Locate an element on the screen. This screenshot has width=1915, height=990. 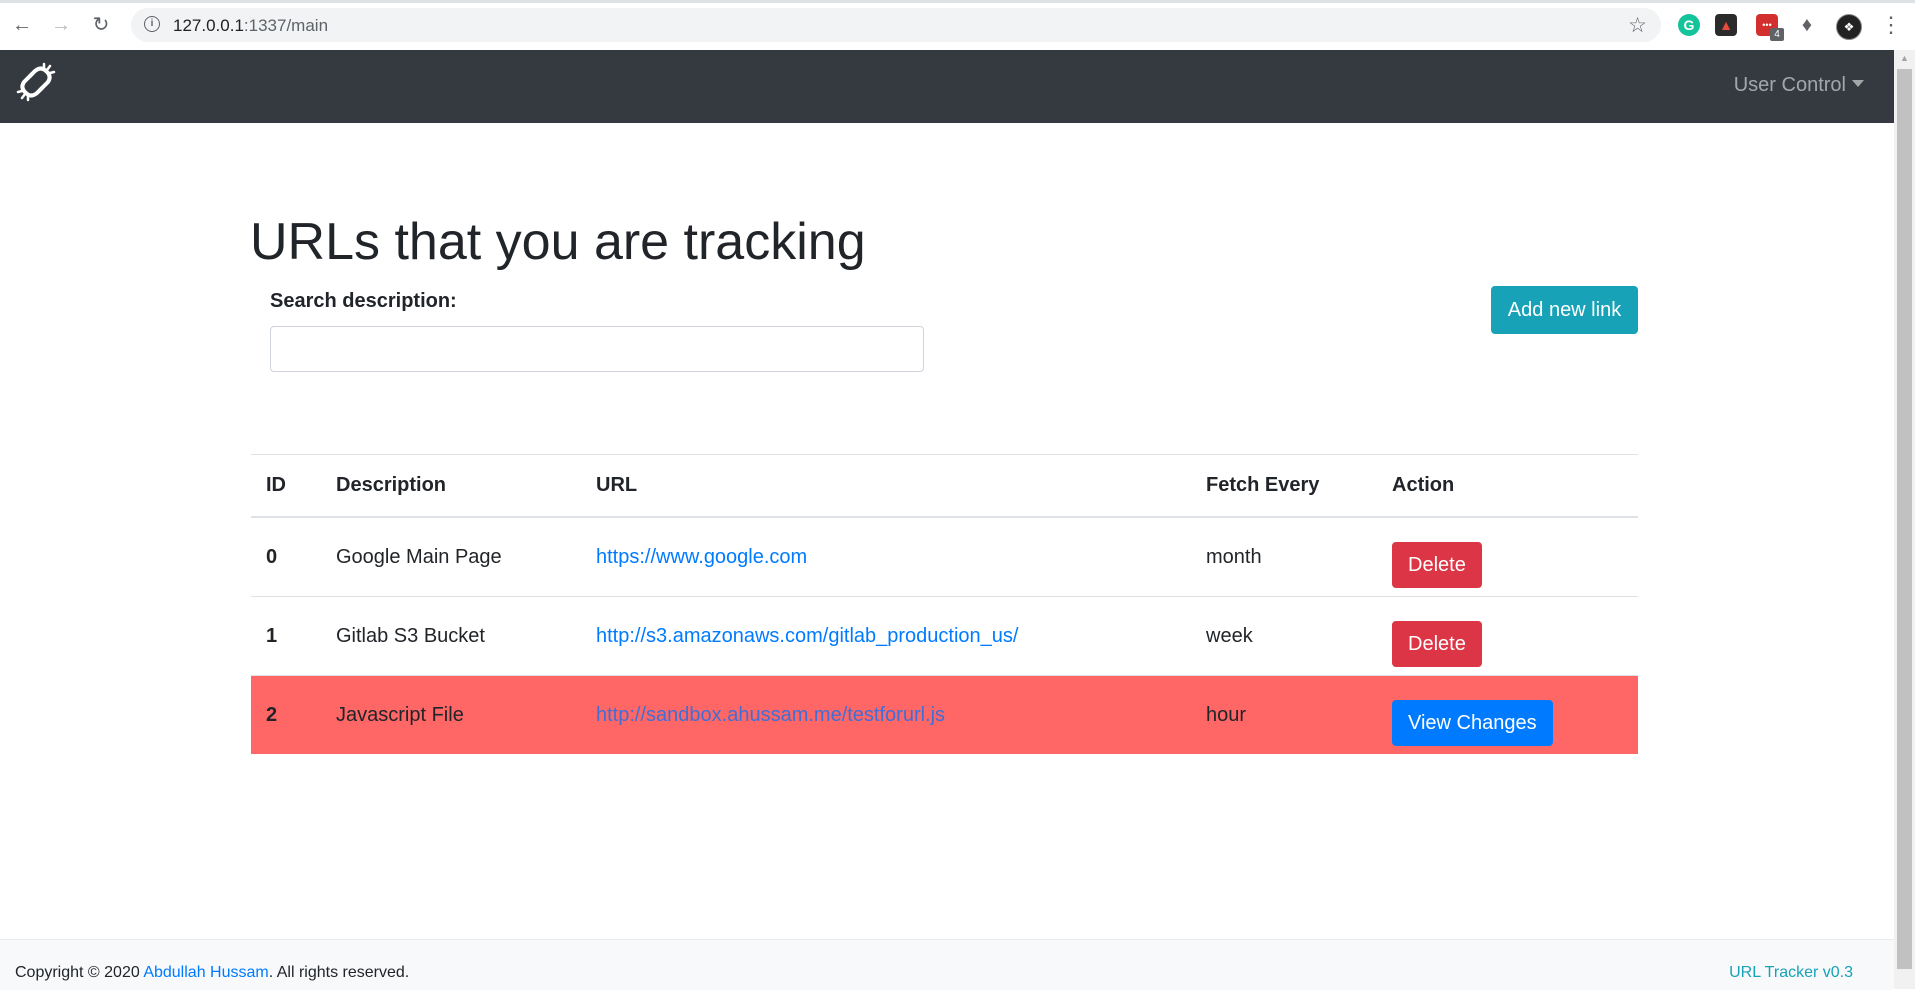
user-control-dropdown: User Control is located at coordinates (1799, 85).